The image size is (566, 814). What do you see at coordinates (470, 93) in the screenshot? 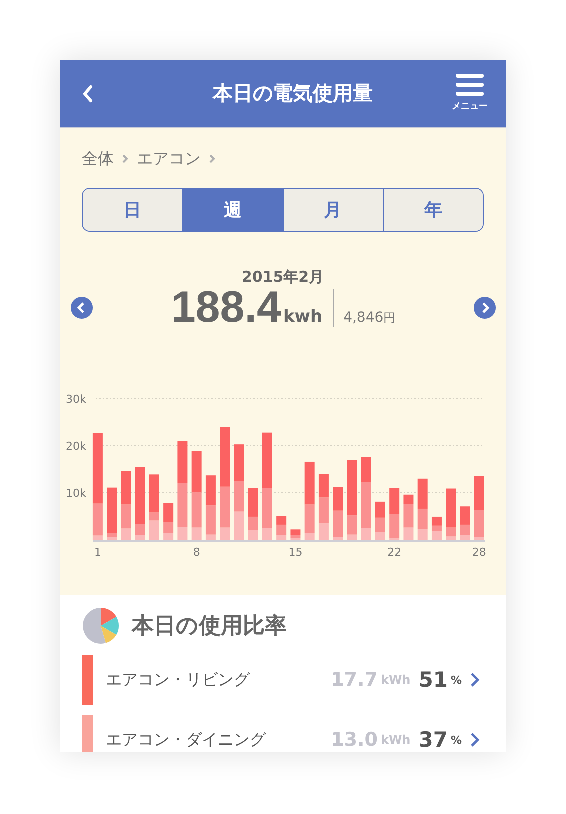
I see `menu-button: メニュー` at bounding box center [470, 93].